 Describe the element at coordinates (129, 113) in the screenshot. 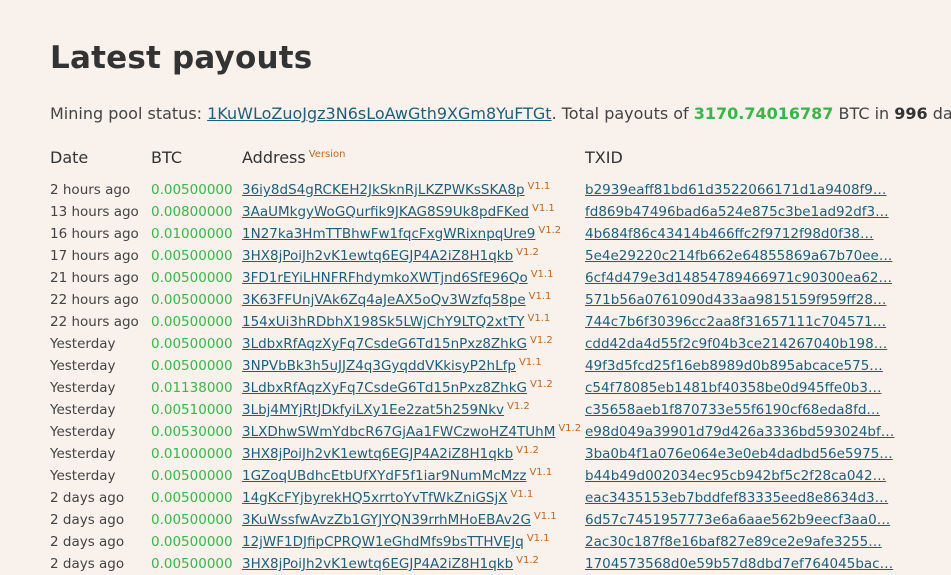

I see `status-prefix: Mining pool status:` at that location.